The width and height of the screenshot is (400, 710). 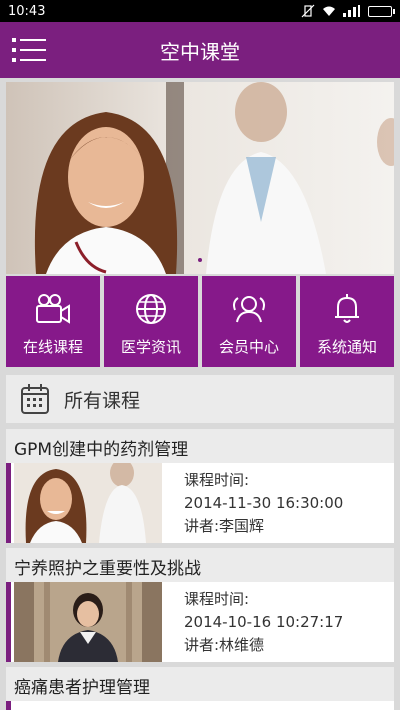 I want to click on status-icons, so click(x=348, y=11).